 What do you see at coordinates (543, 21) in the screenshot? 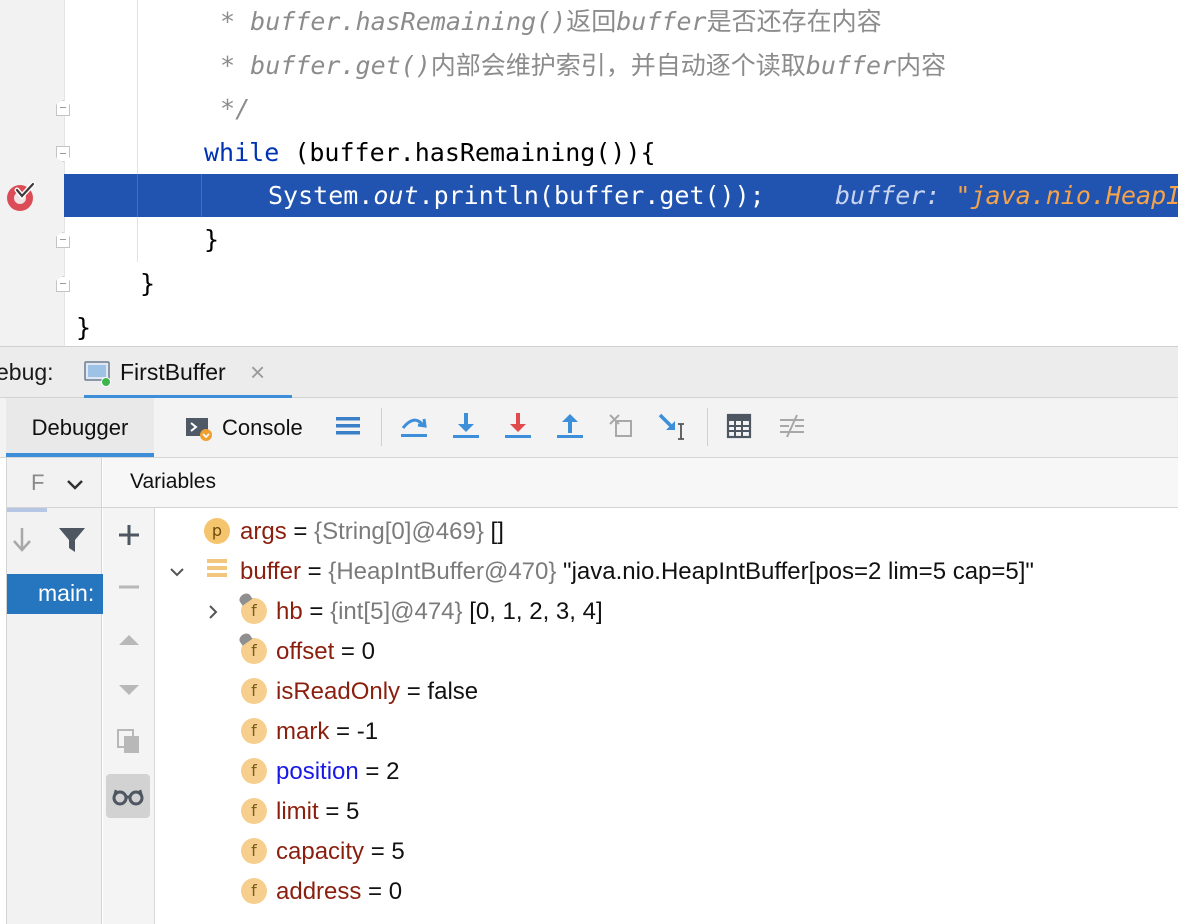
I see `comment-line: * buffer.hasRemaining()返回buffer是否还存在内容` at bounding box center [543, 21].